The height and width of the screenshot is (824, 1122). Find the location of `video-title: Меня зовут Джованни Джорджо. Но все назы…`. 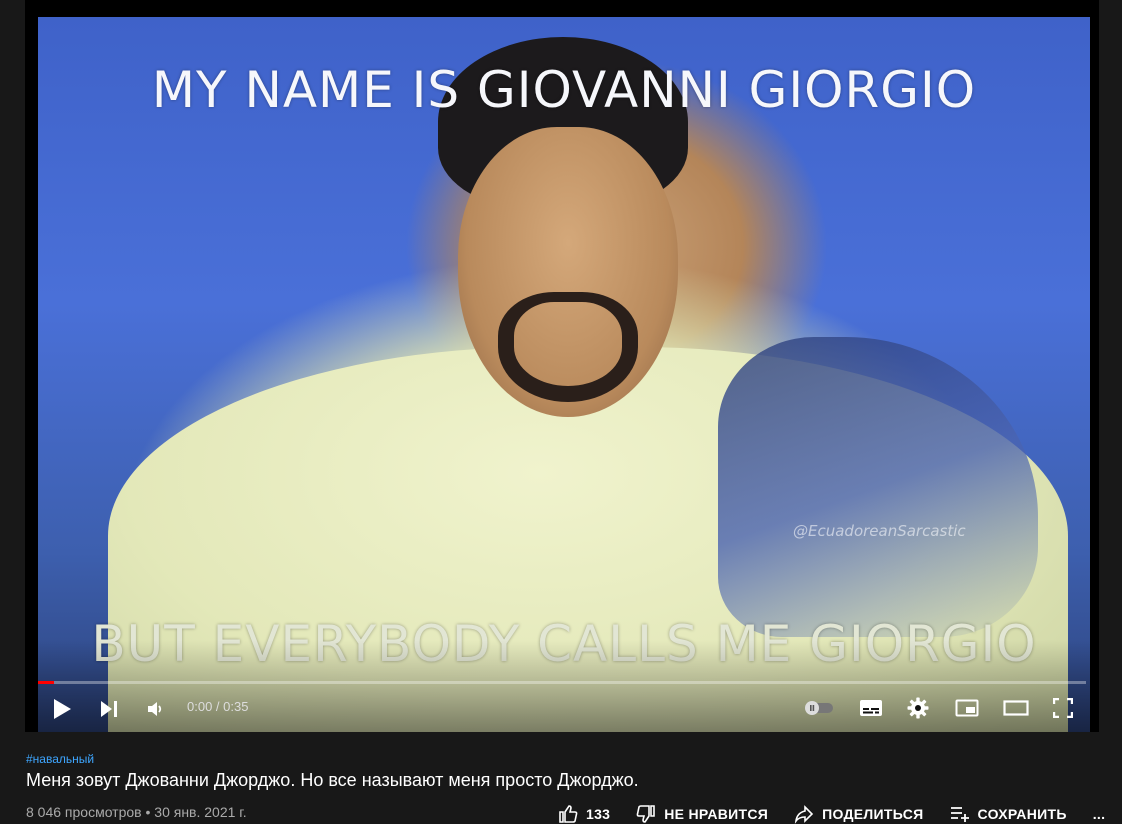

video-title: Меня зовут Джованни Джорджо. Но все назы… is located at coordinates (332, 780).